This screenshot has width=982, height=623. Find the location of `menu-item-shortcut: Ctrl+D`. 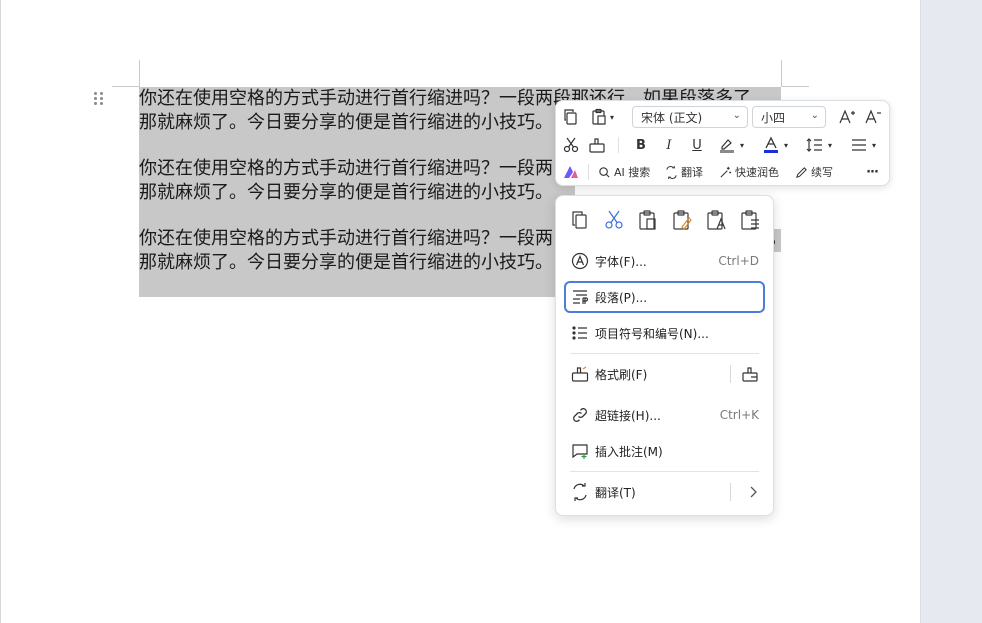

menu-item-shortcut: Ctrl+D is located at coordinates (738, 261).